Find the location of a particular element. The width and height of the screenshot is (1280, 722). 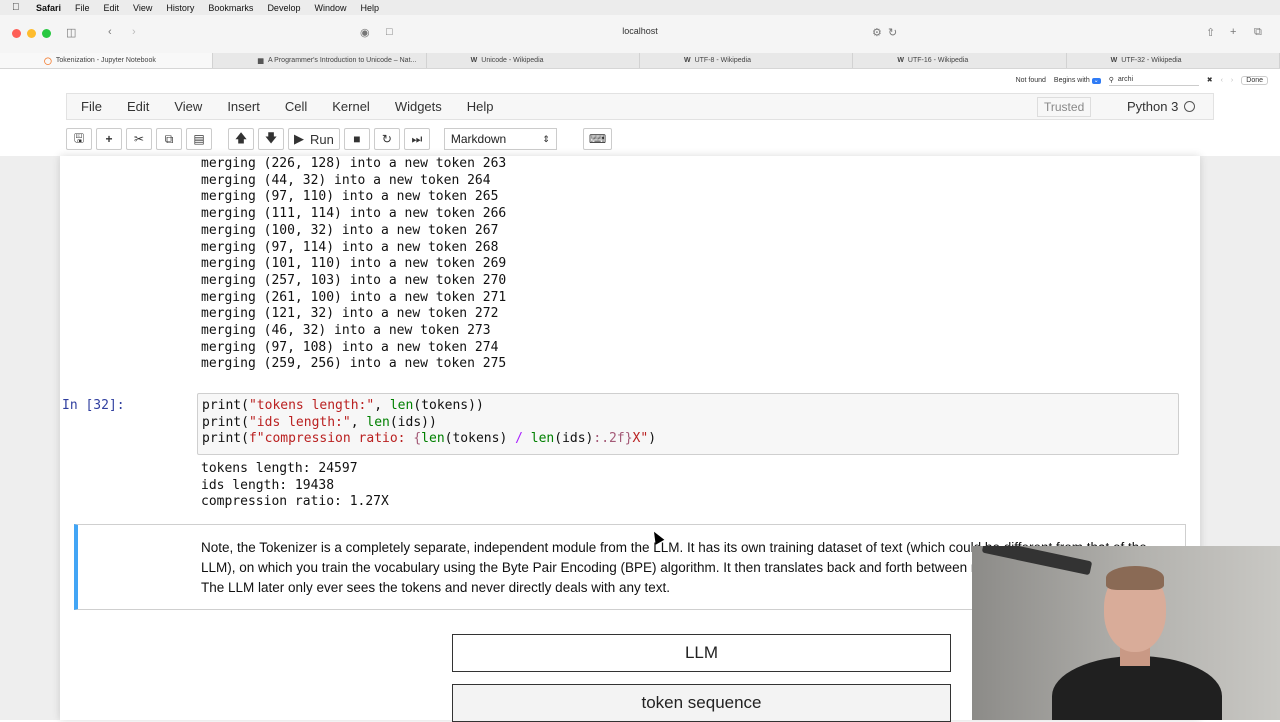

tab-unicode-wiki: W Unicode - Wikipedia is located at coordinates (533, 60).